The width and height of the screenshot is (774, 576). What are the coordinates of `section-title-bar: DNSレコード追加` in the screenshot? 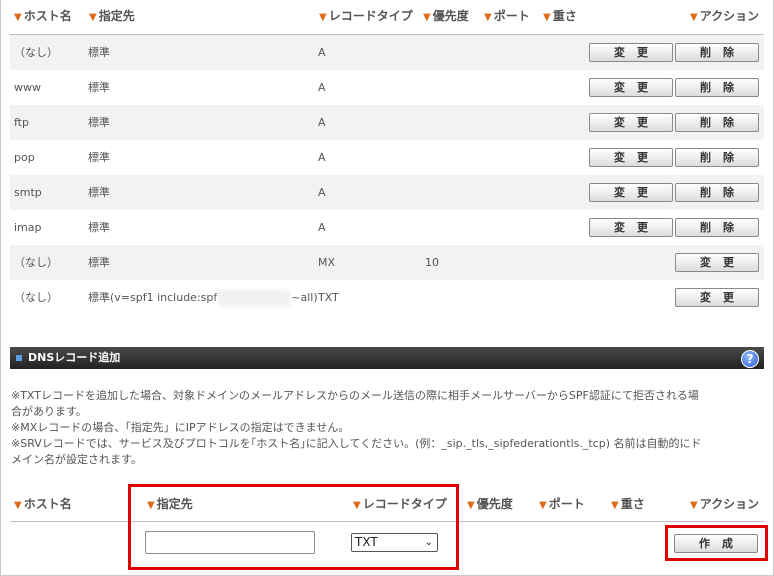 It's located at (387, 358).